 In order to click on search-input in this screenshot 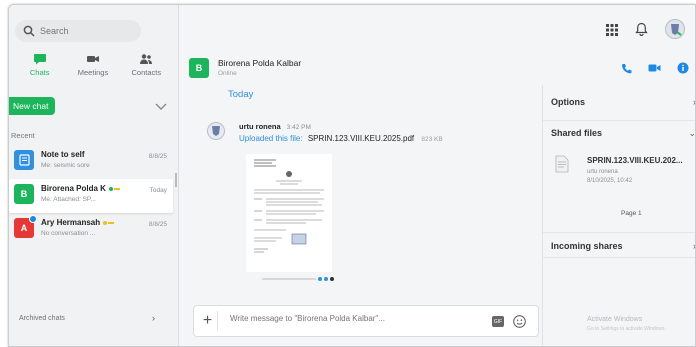, I will do `click(85, 31)`.